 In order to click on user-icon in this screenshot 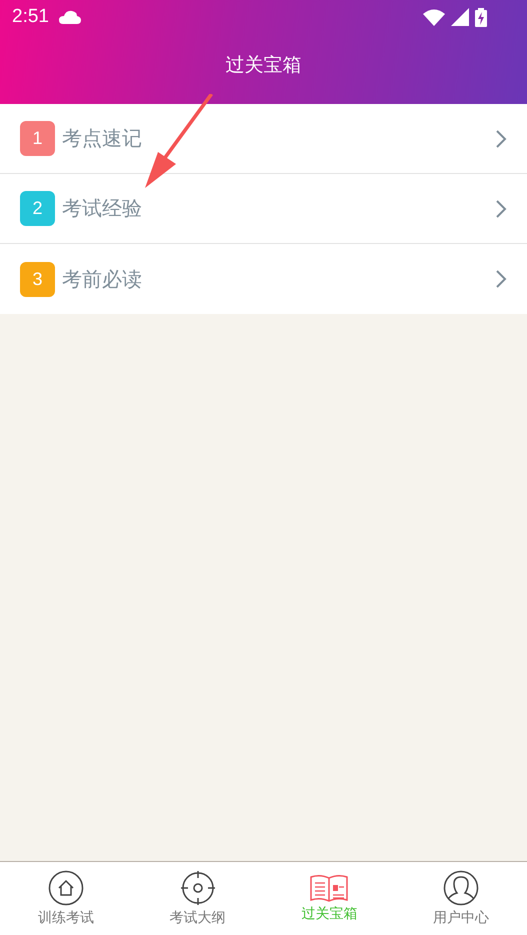, I will do `click(461, 888)`.